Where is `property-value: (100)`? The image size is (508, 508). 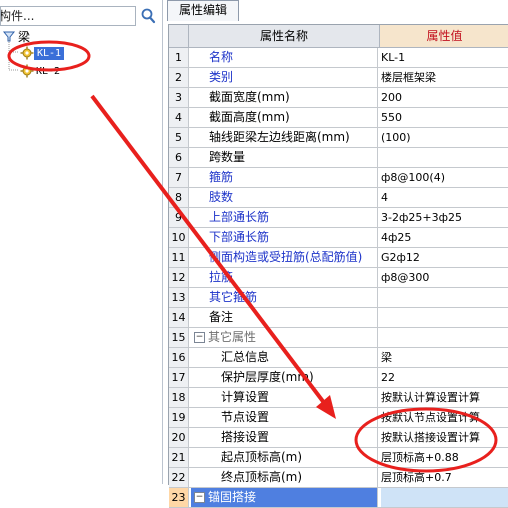
property-value: (100) is located at coordinates (444, 137).